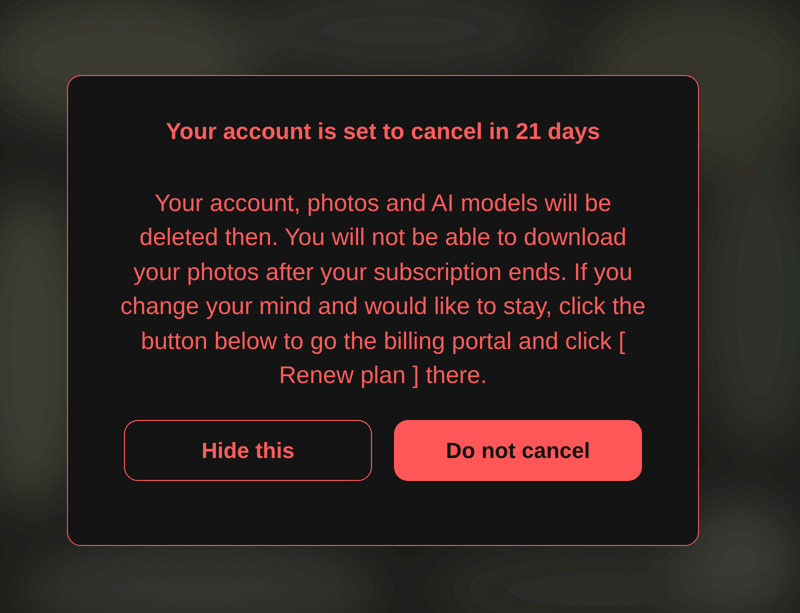 Image resolution: width=800 pixels, height=613 pixels. I want to click on dialog-title: Your account is set to cancel in 21 days, so click(383, 131).